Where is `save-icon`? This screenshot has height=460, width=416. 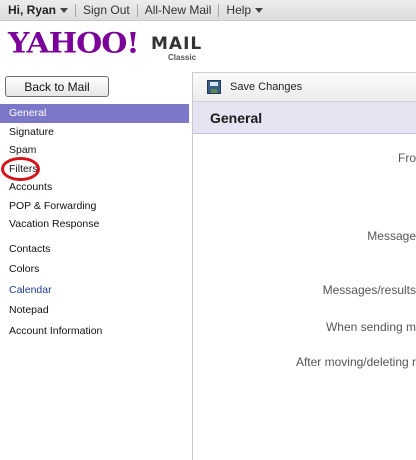
save-icon is located at coordinates (214, 87).